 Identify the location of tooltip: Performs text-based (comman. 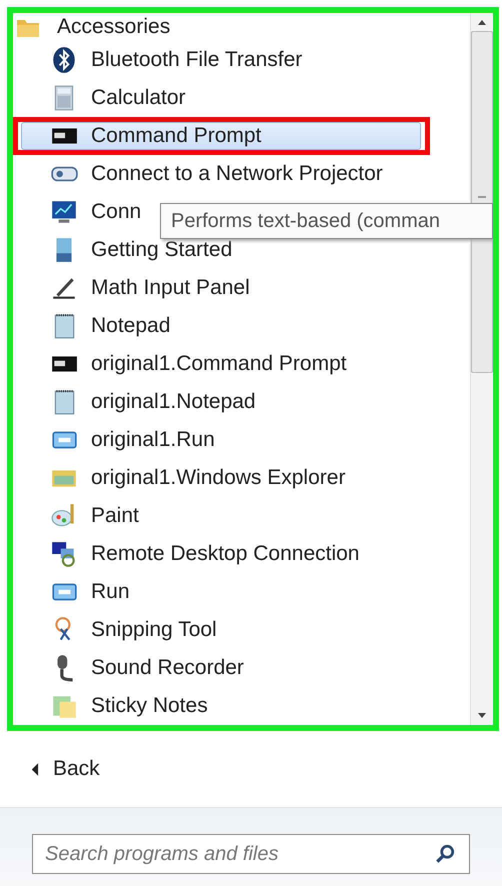
(326, 221).